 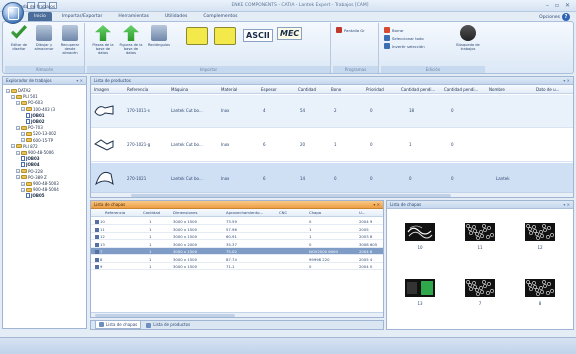 What do you see at coordinates (237, 259) in the screenshot?
I see `sheet-row: 8 1 3000 x 1500 87.74 99998 220 2005 4` at bounding box center [237, 259].